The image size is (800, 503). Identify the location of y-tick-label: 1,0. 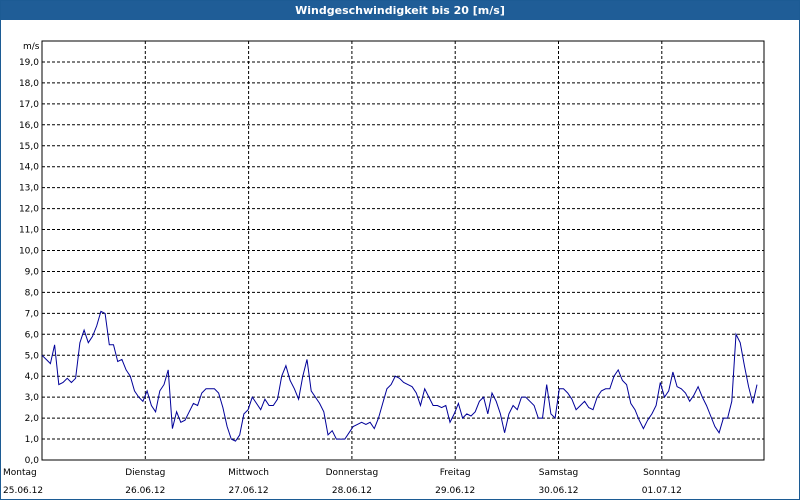
(32, 440).